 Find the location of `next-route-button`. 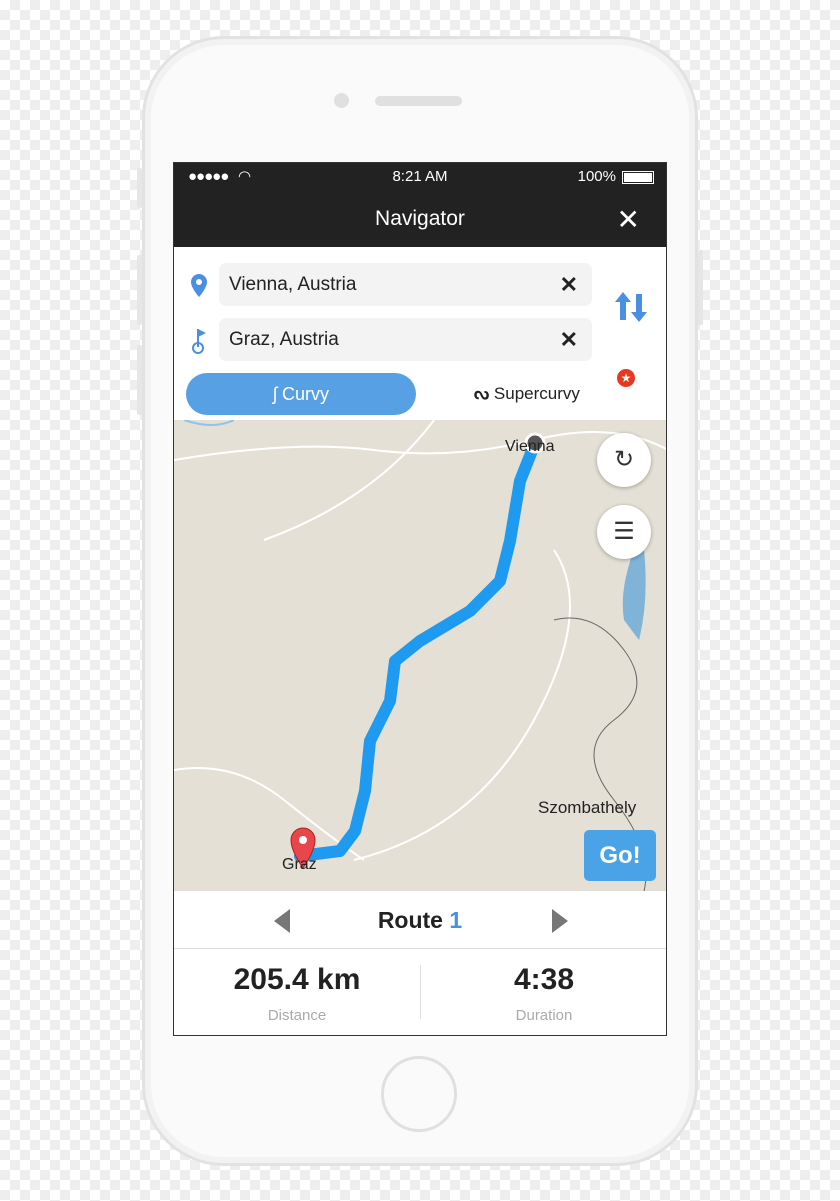

next-route-button is located at coordinates (560, 921).